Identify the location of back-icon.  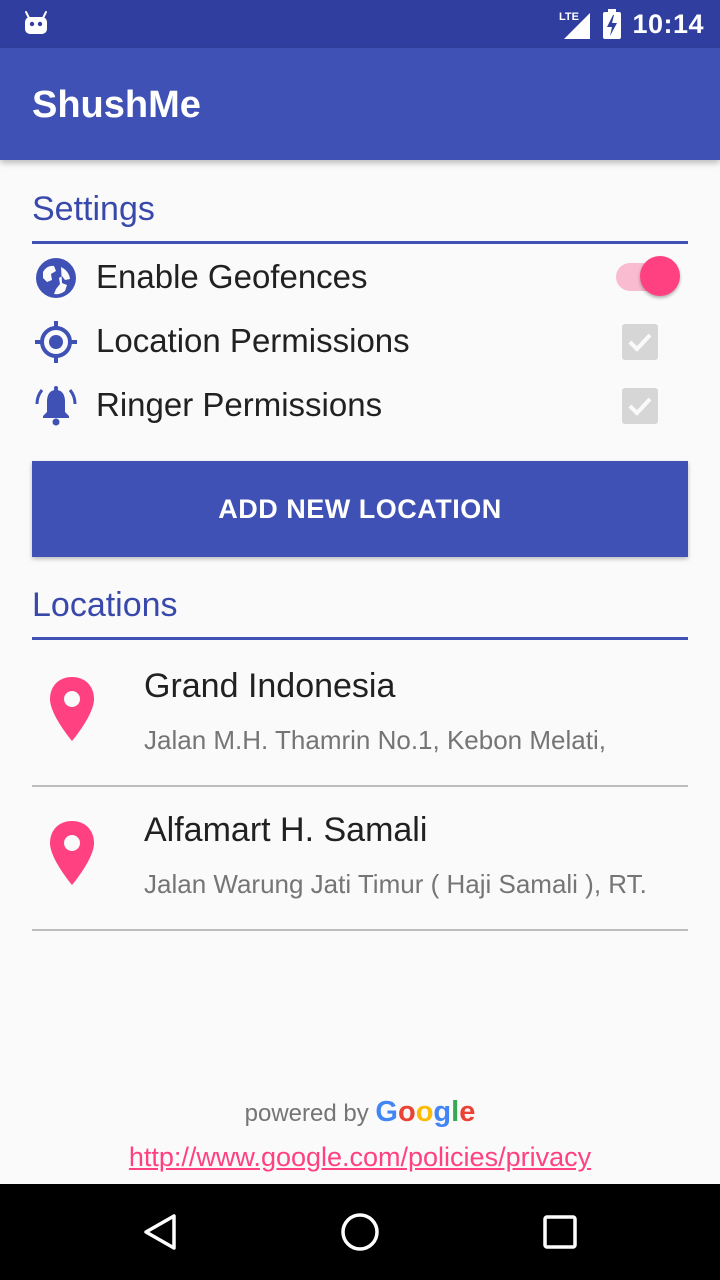
(160, 1232).